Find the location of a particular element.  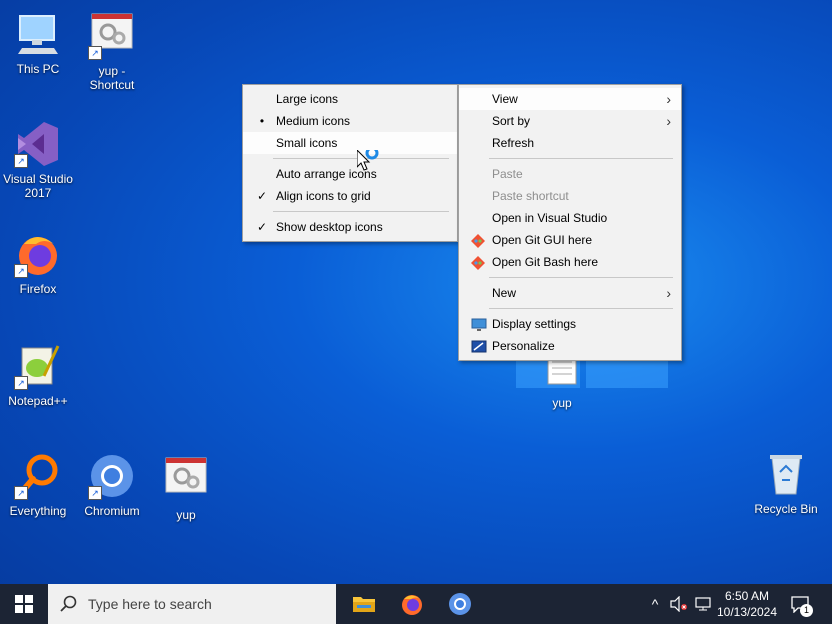

menu-item-open-in-visual-studio: Open in Visual Studio is located at coordinates (570, 218).